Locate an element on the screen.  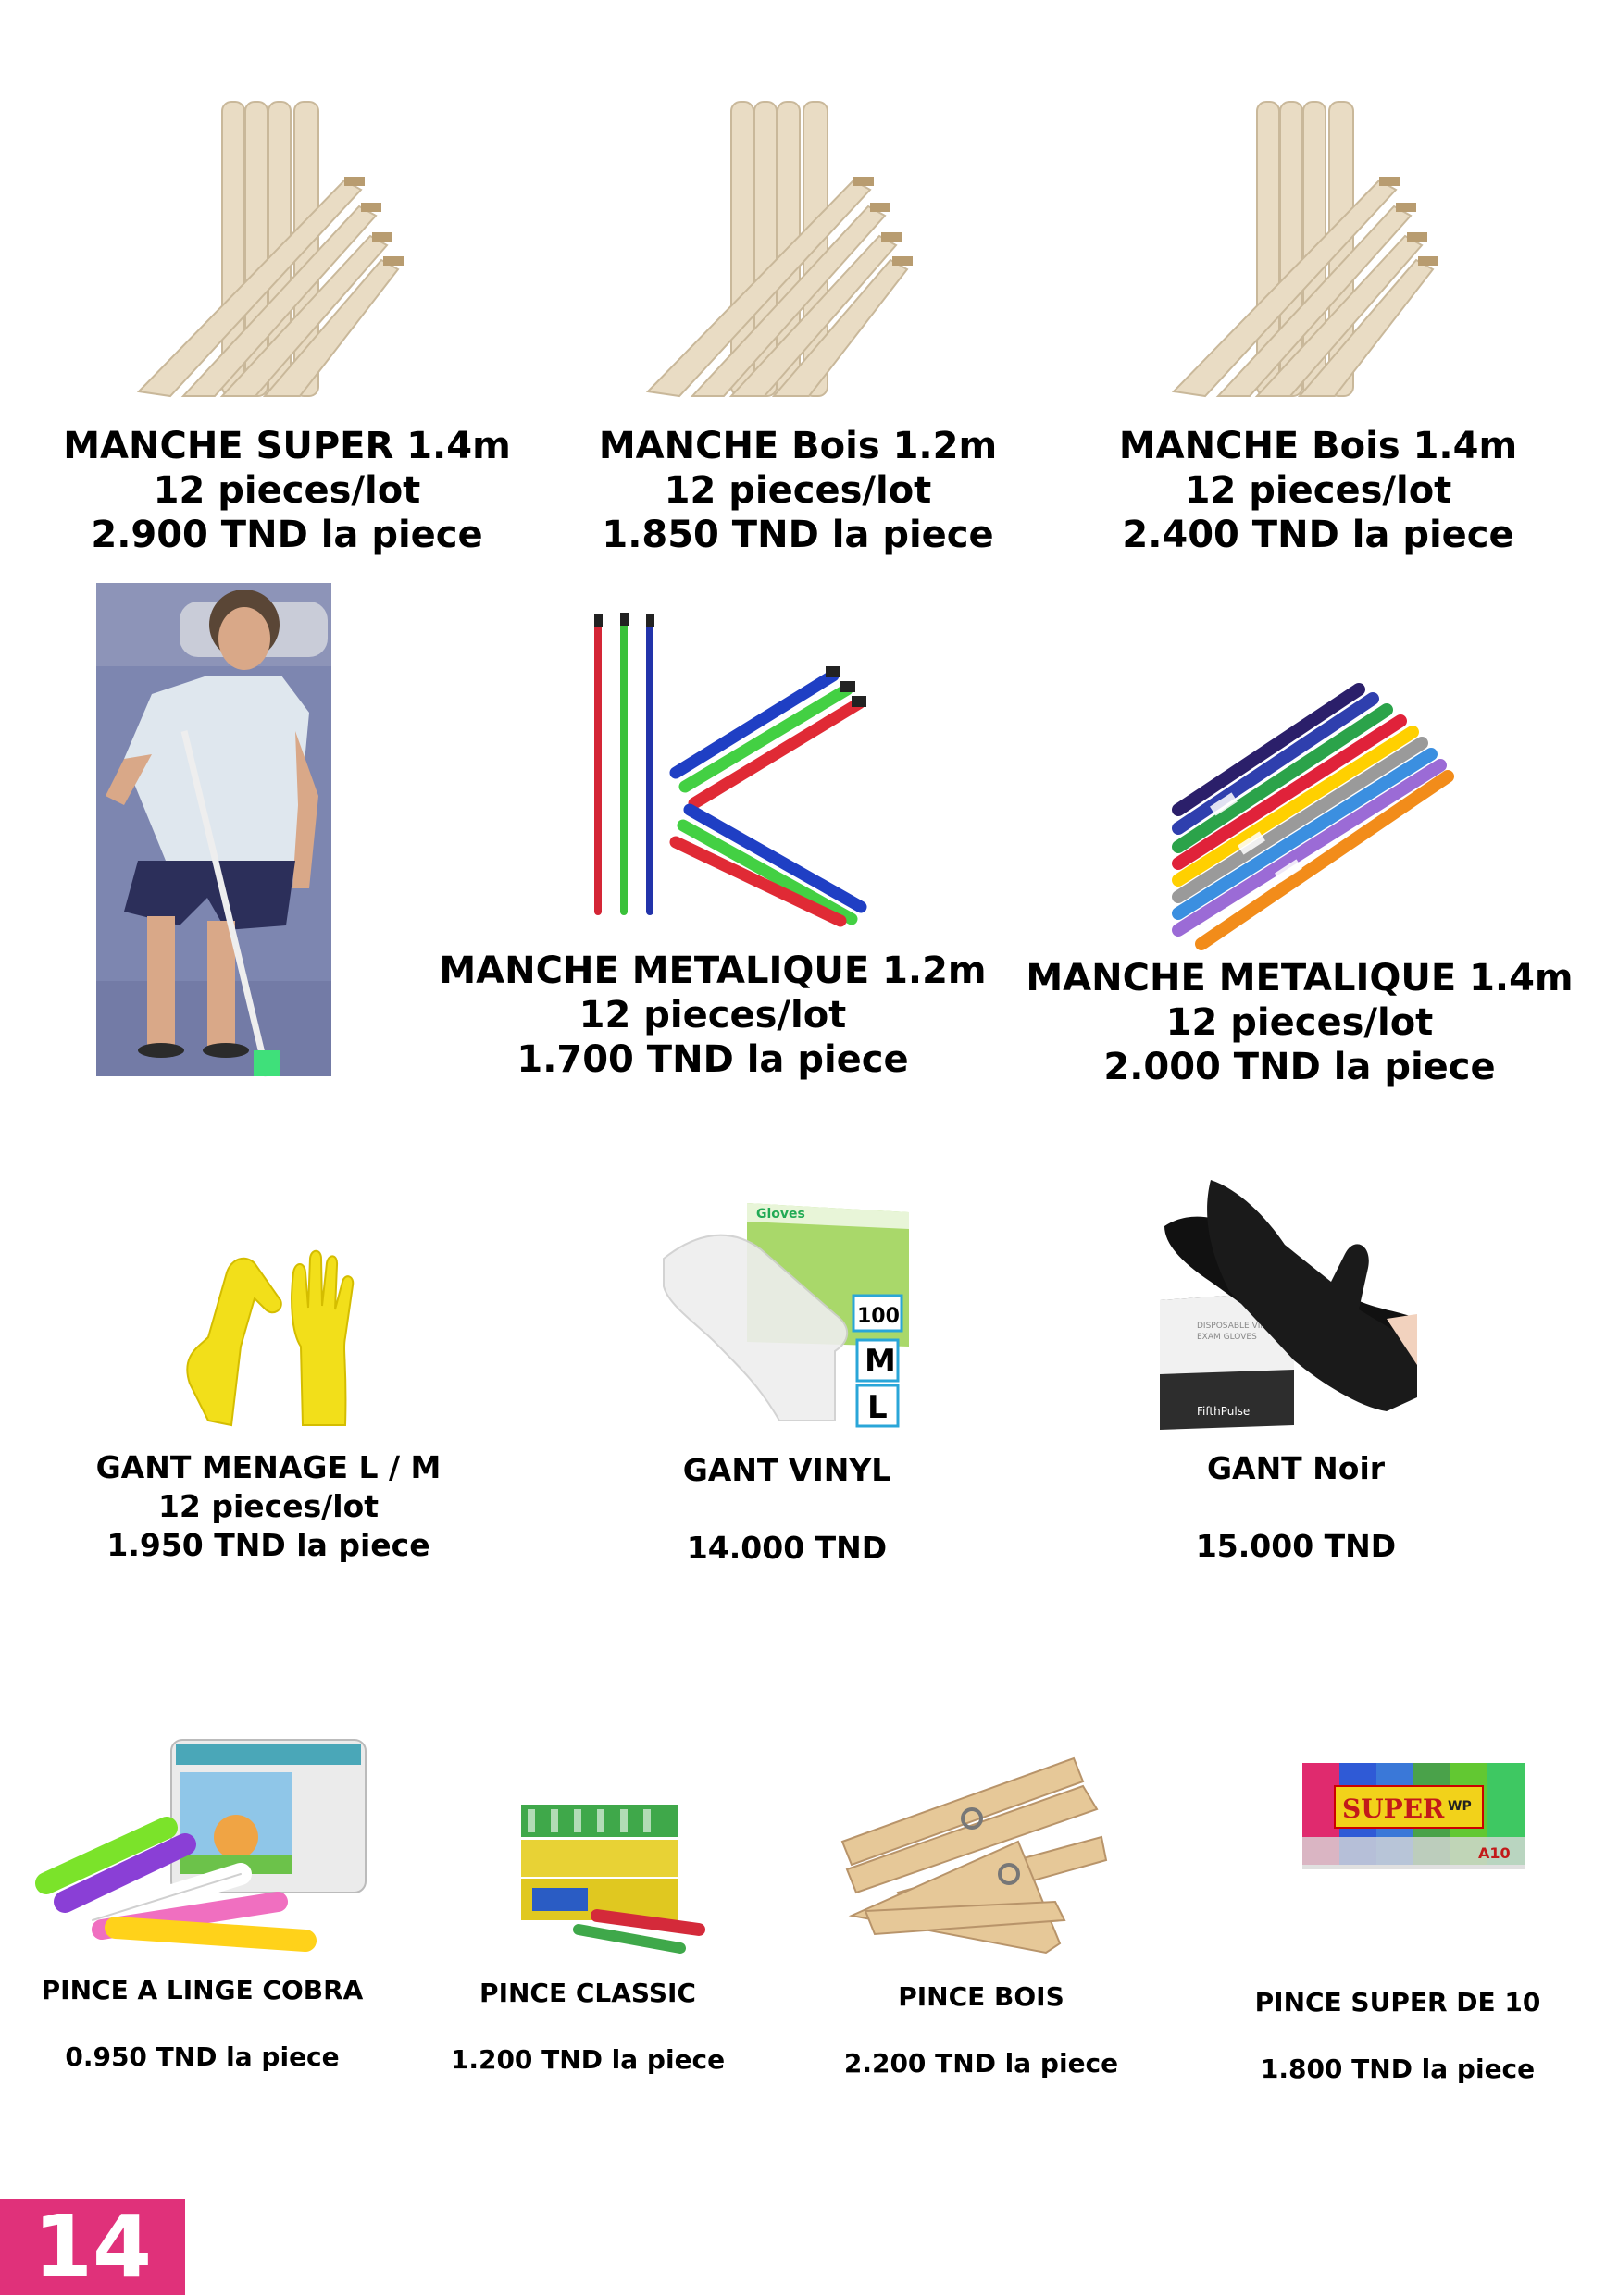
vinyl-box-size-m: M is located at coordinates (880, 1362).